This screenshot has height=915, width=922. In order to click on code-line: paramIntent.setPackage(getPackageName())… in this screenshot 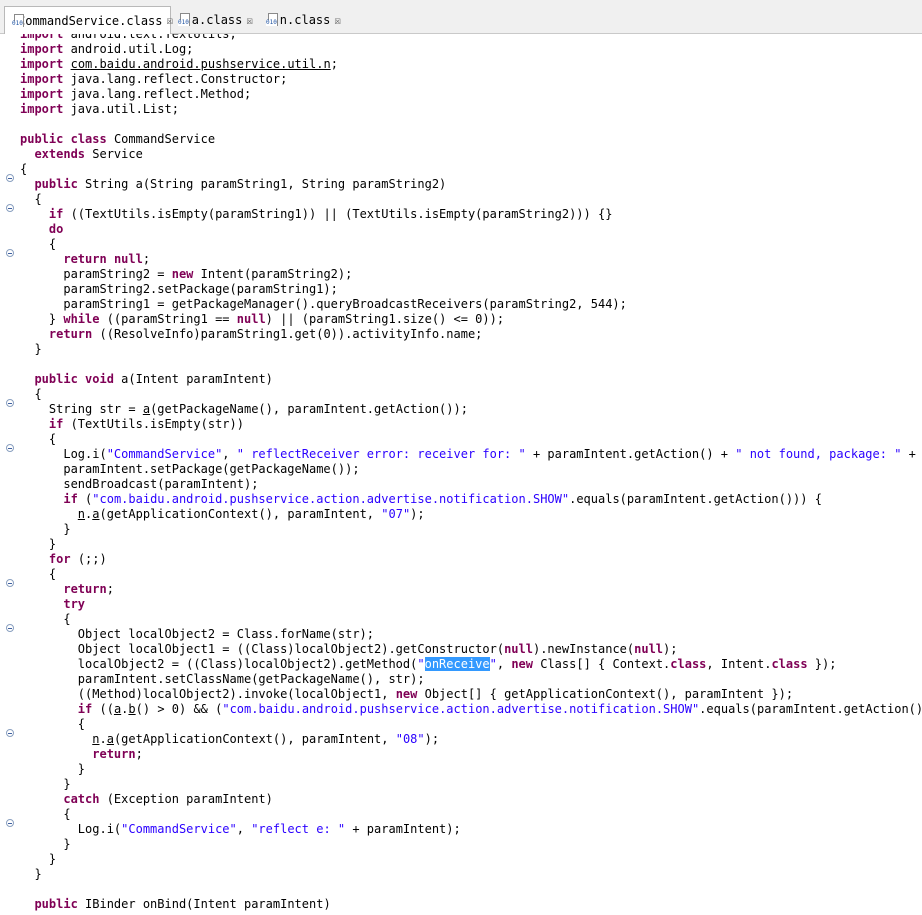, I will do `click(471, 469)`.